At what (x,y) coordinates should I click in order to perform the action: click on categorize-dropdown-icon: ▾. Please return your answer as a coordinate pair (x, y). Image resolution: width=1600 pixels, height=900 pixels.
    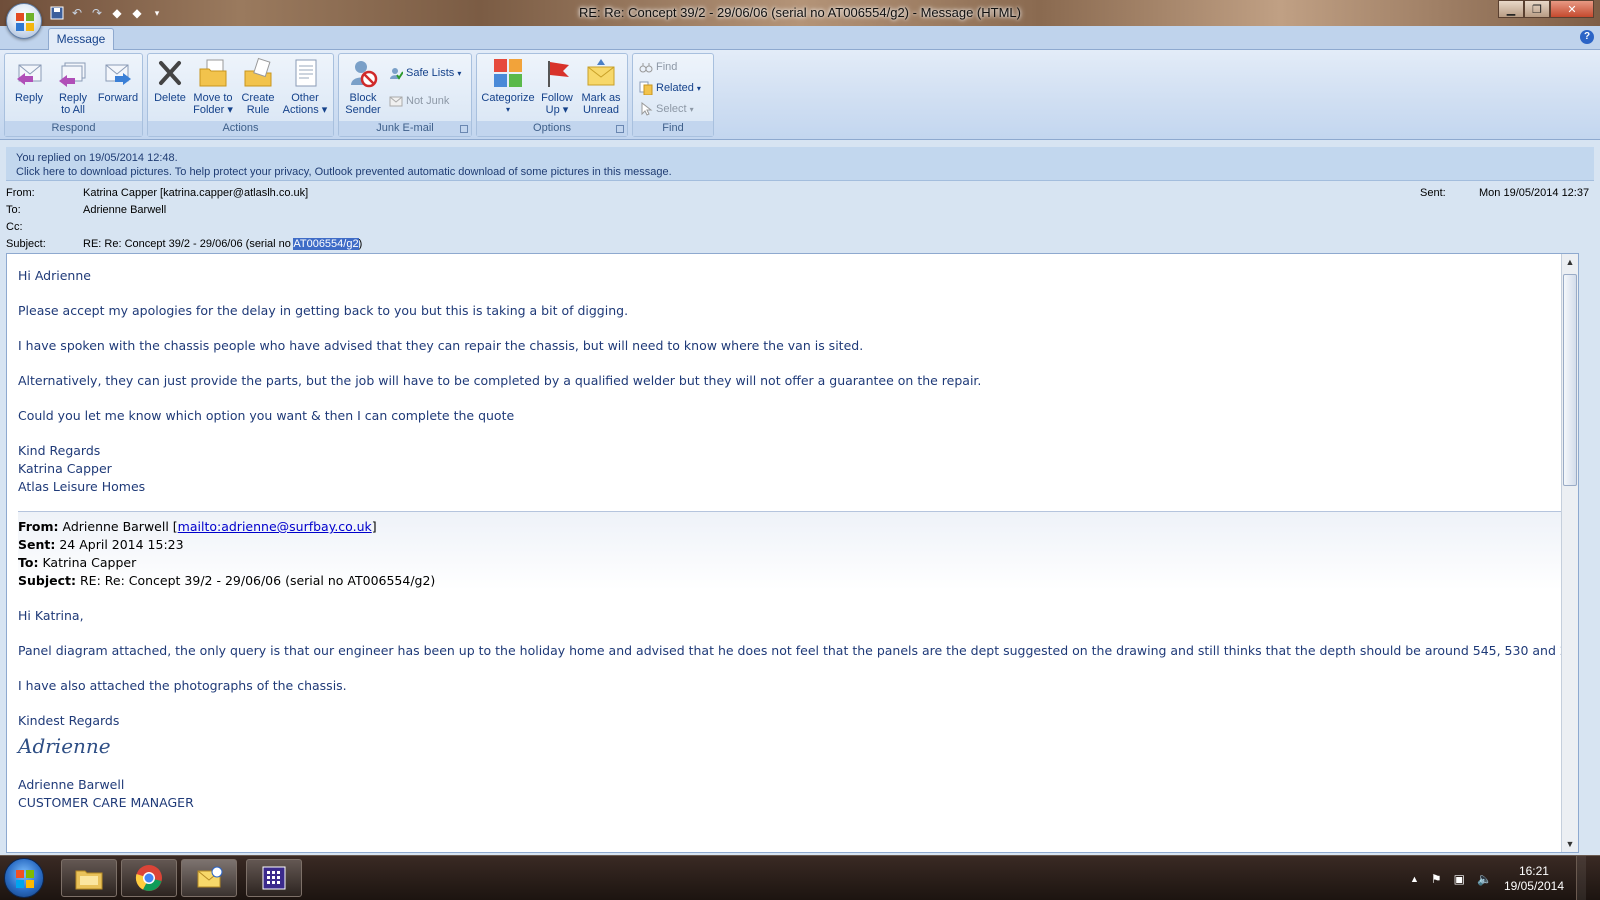
    Looking at the image, I should click on (507, 109).